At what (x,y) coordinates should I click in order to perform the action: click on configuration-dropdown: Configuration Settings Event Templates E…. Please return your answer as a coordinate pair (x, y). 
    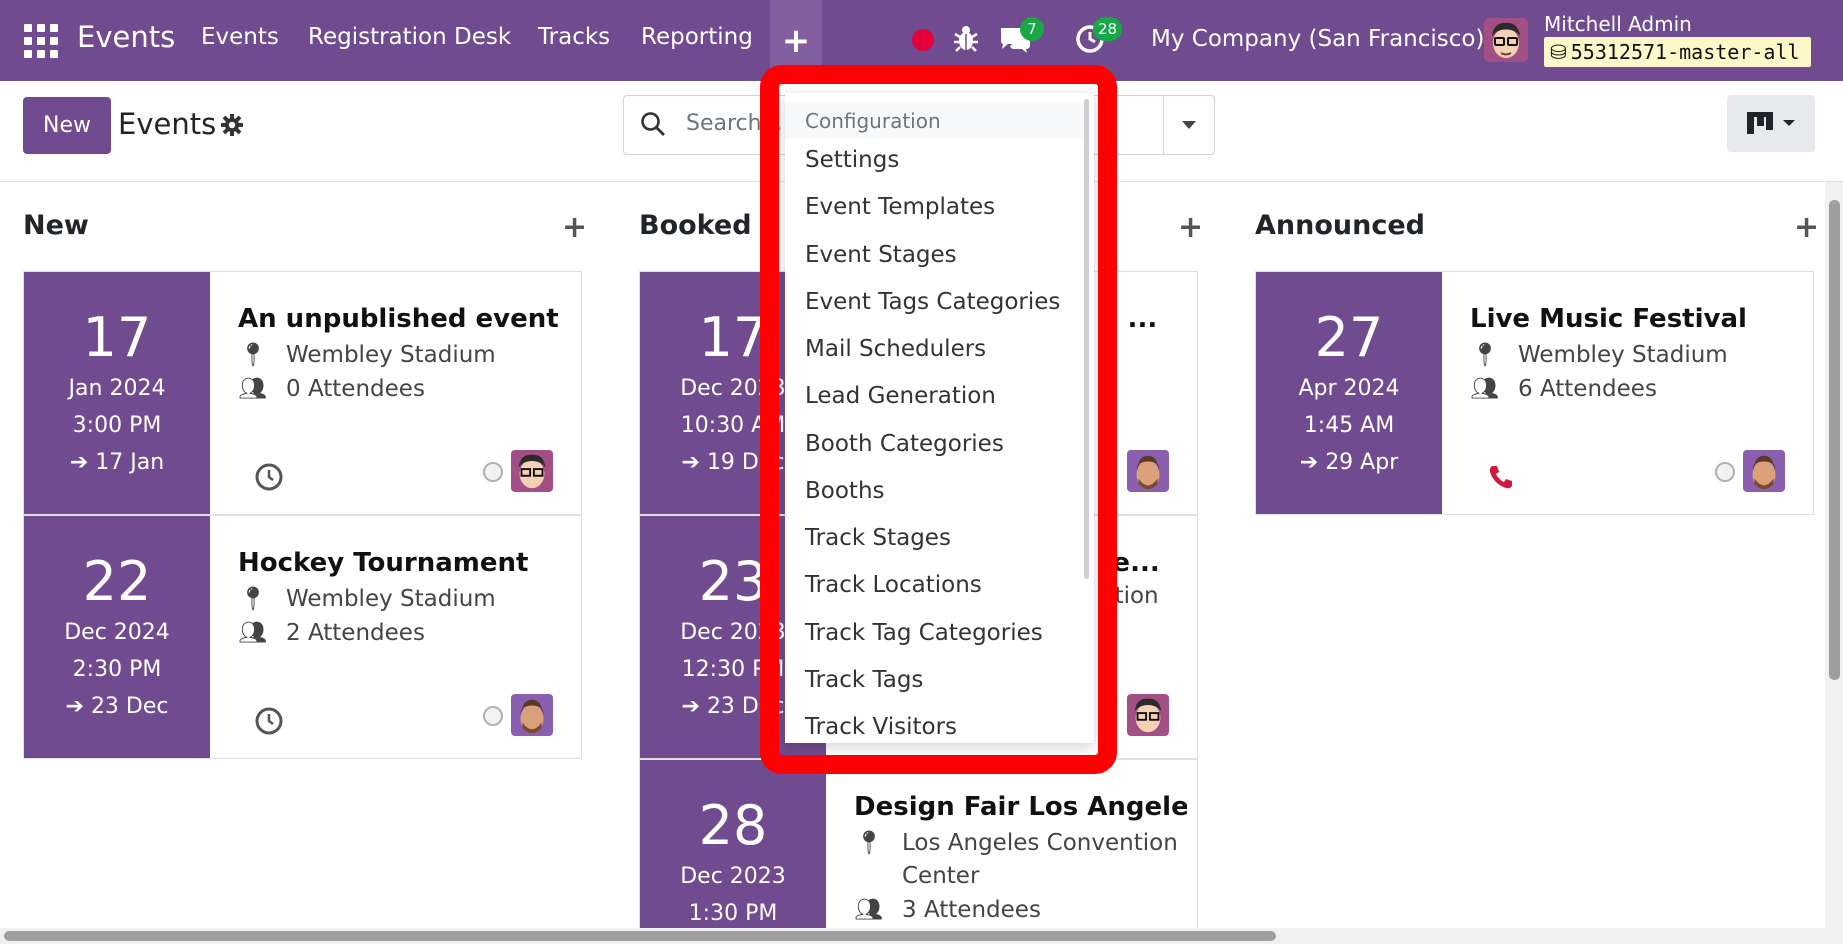
    Looking at the image, I should click on (939, 418).